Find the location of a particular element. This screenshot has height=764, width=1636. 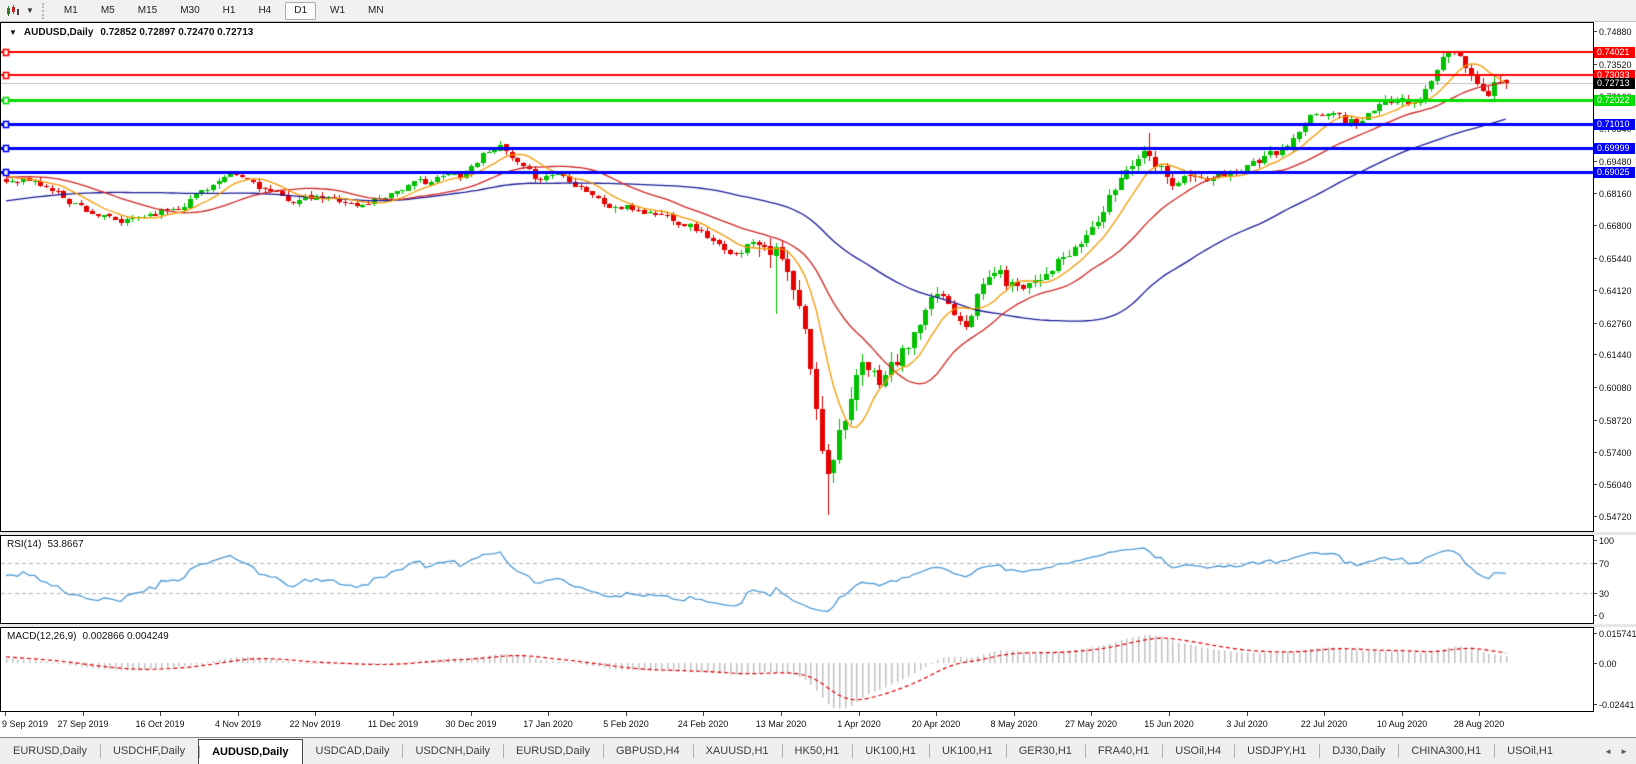

date-label: 13 Mar 2020 is located at coordinates (781, 724).